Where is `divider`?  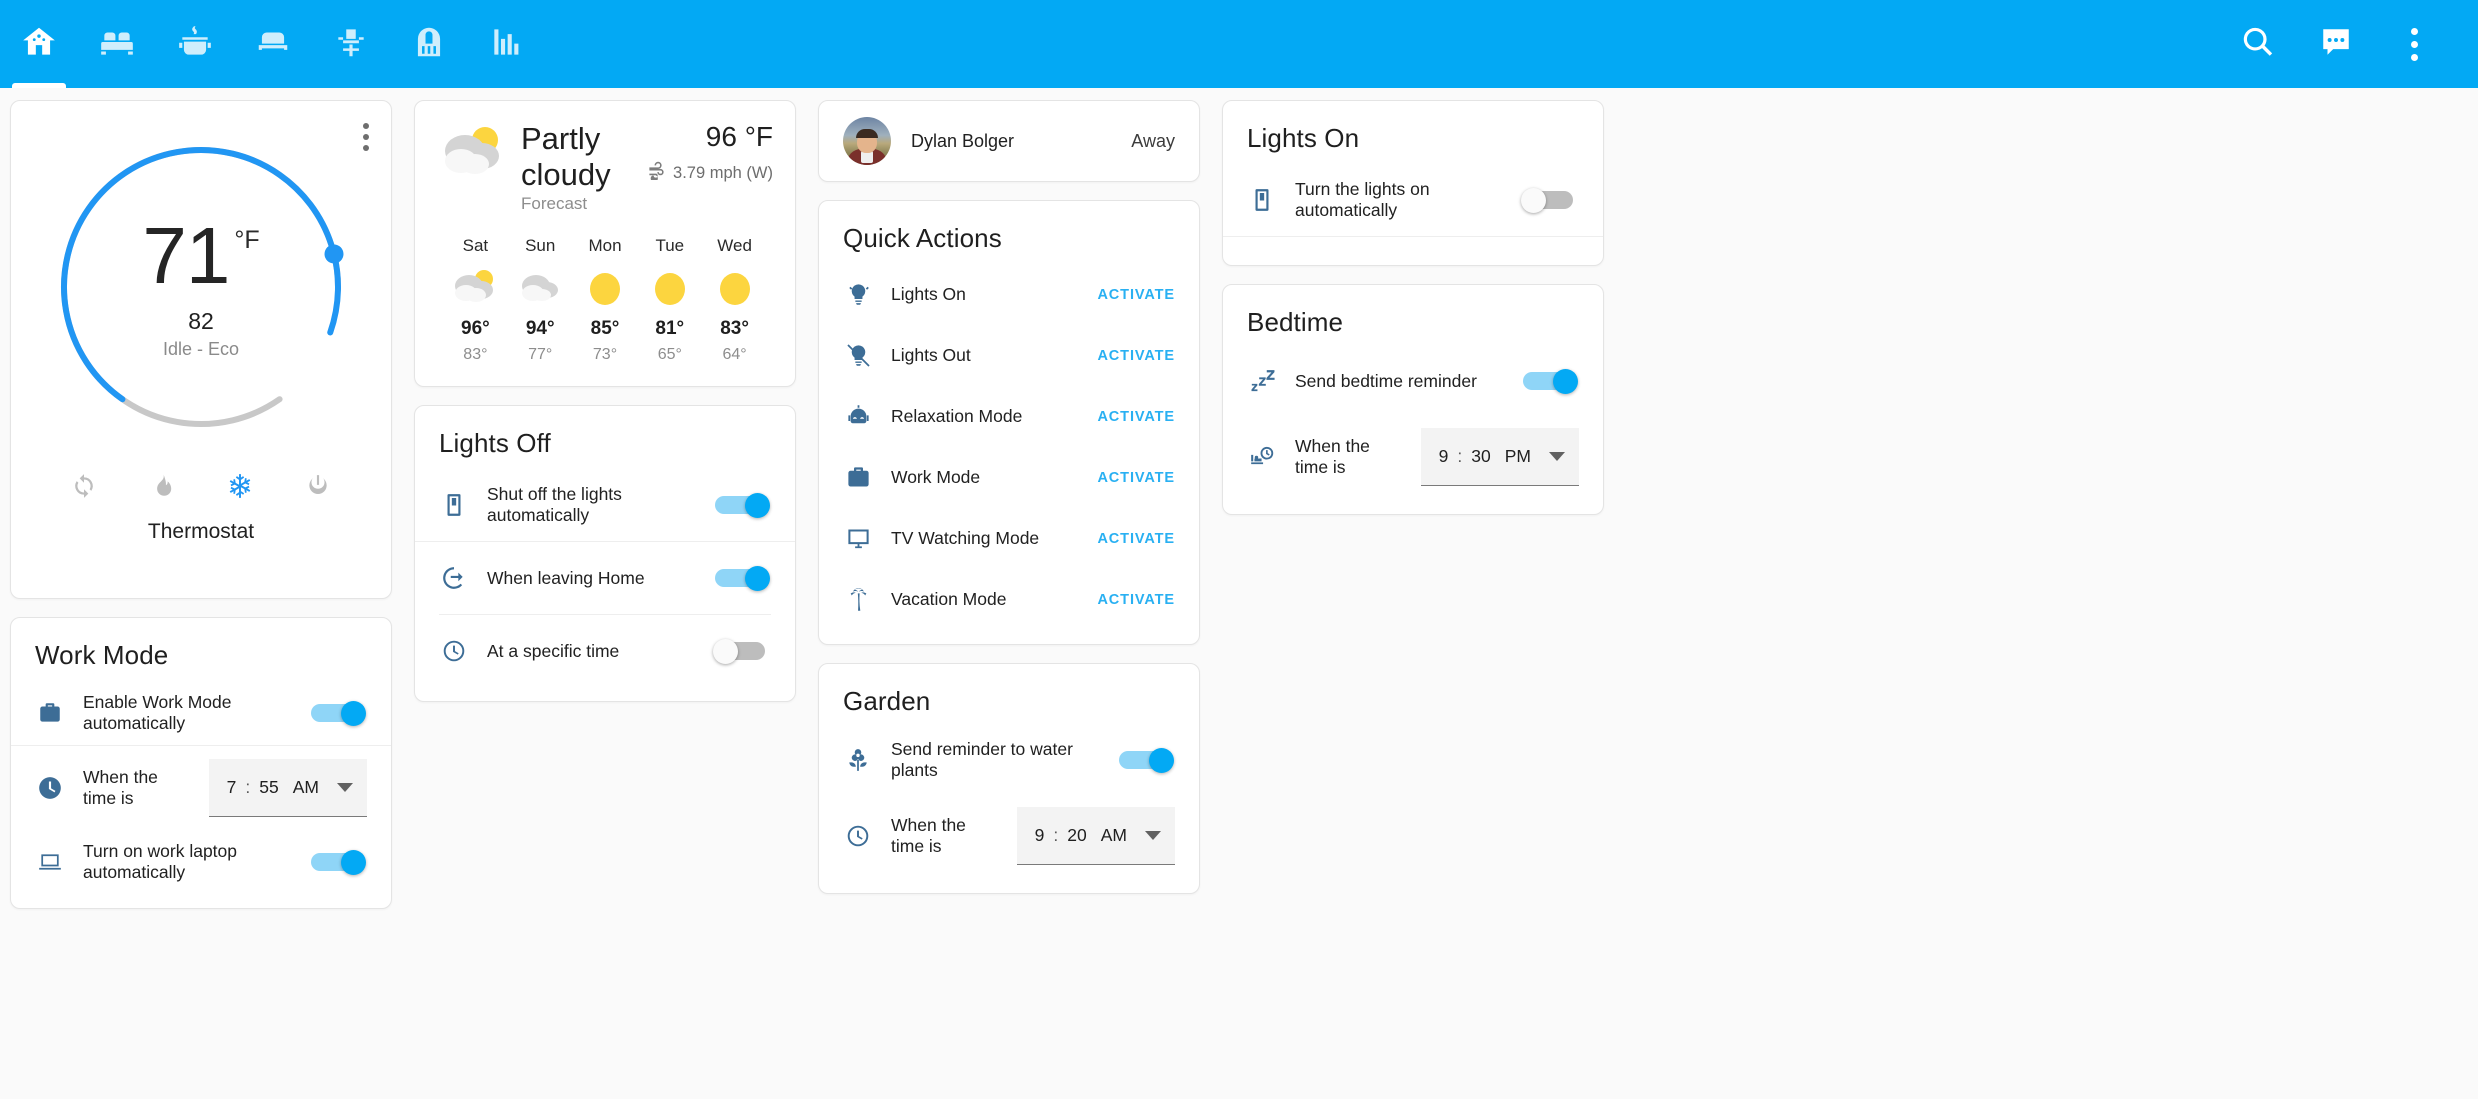
divider is located at coordinates (1413, 236).